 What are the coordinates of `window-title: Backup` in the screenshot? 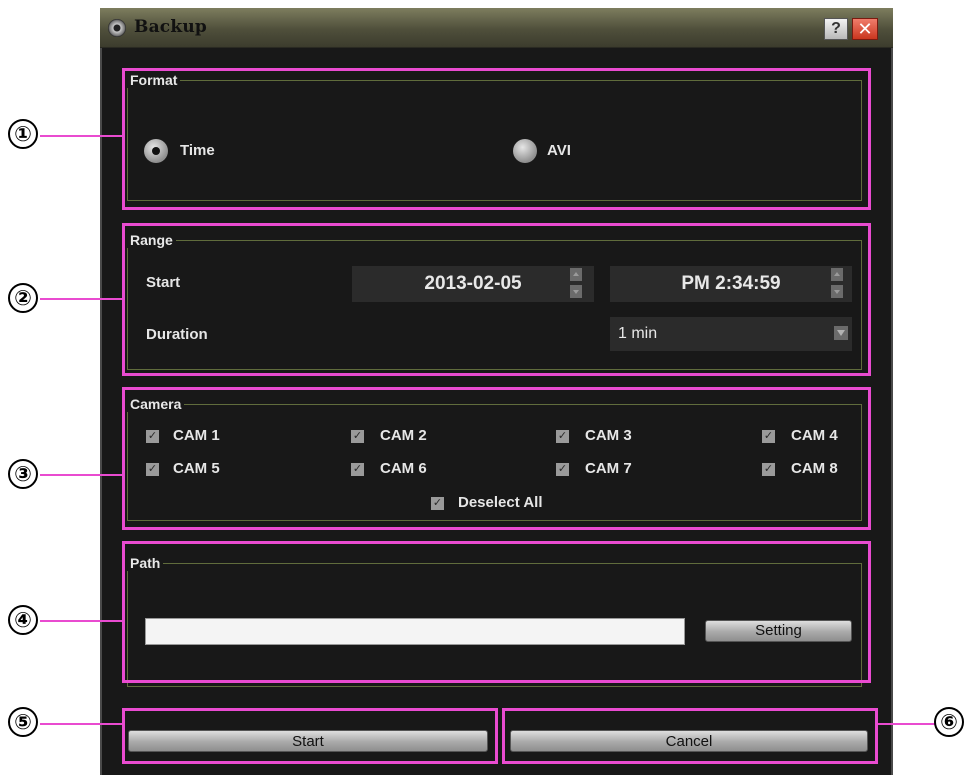 It's located at (170, 27).